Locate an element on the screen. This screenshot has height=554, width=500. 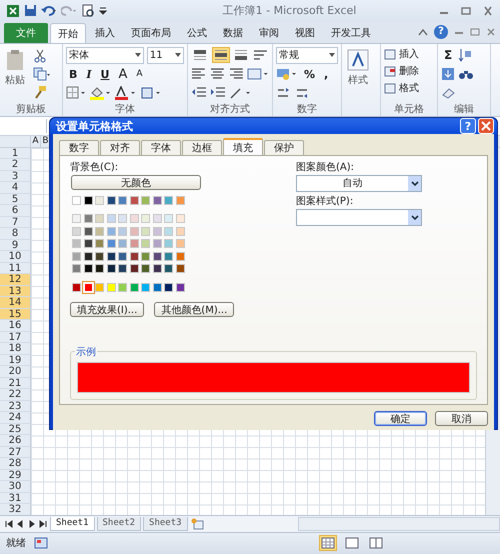
row-header: 26 is located at coordinates (15, 441).